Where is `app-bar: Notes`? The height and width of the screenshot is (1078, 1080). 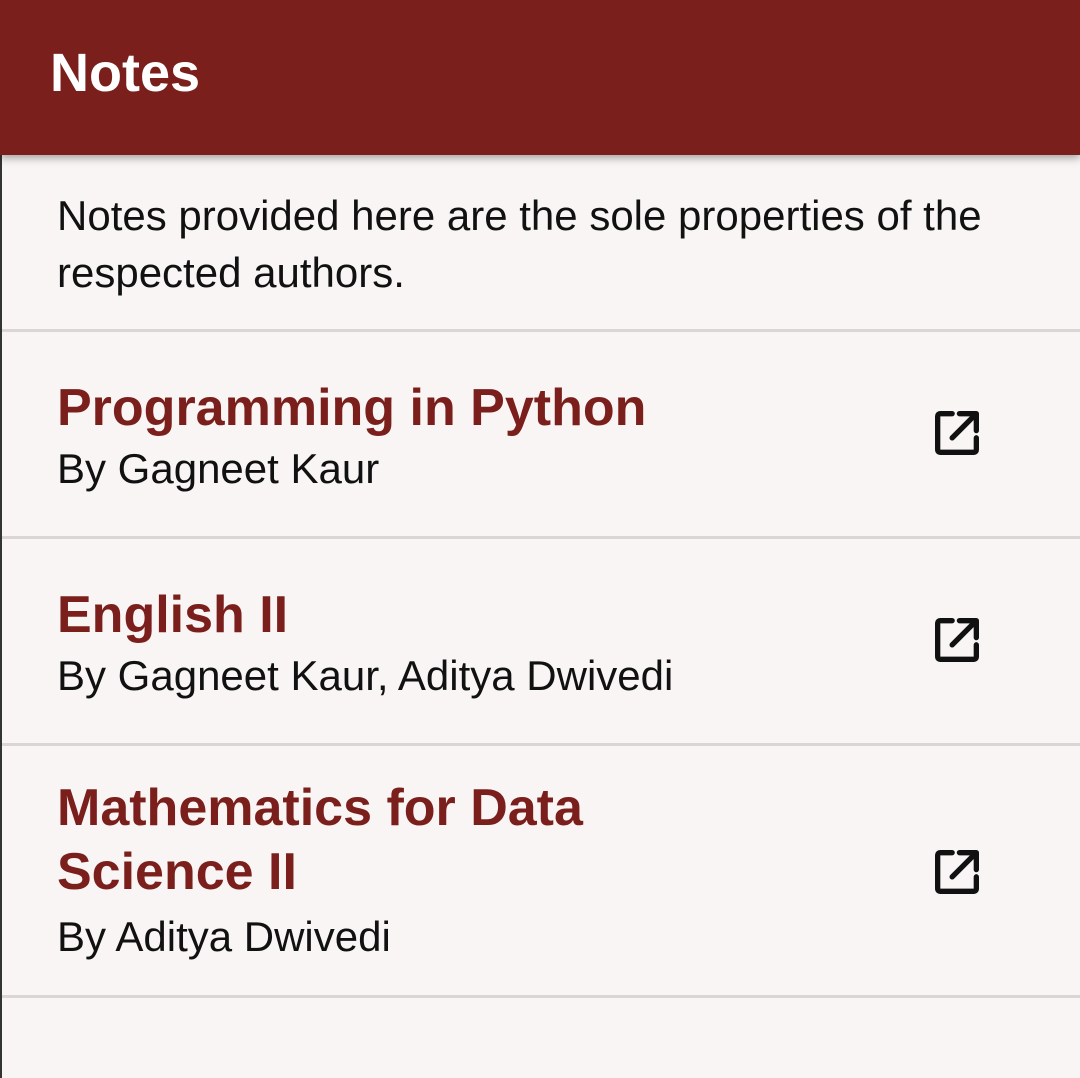 app-bar: Notes is located at coordinates (540, 77).